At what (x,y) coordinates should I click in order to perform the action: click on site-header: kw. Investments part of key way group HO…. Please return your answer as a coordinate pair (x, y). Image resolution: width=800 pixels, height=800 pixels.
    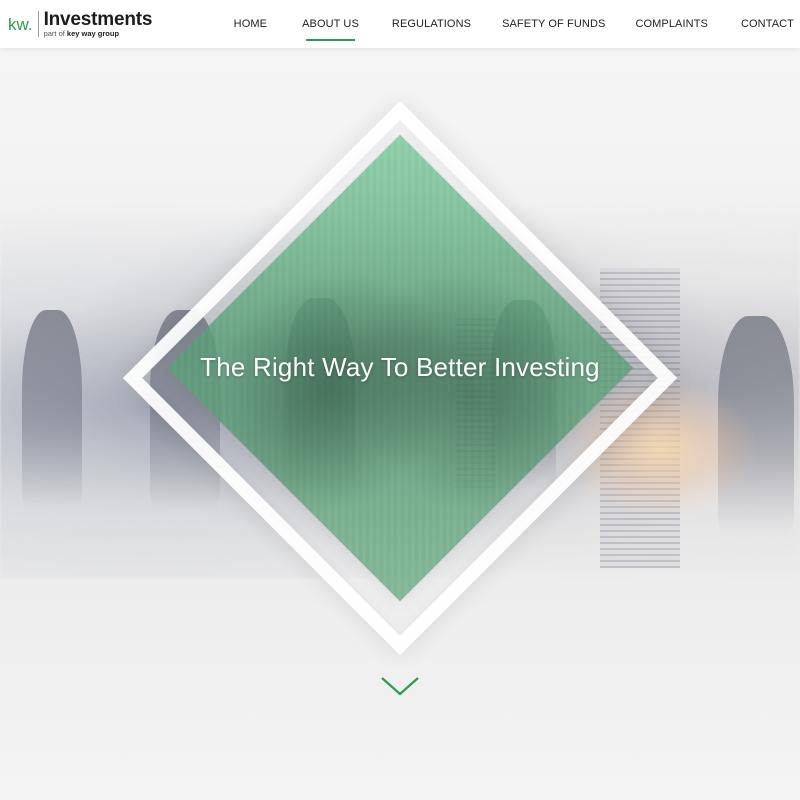
    Looking at the image, I should click on (400, 24).